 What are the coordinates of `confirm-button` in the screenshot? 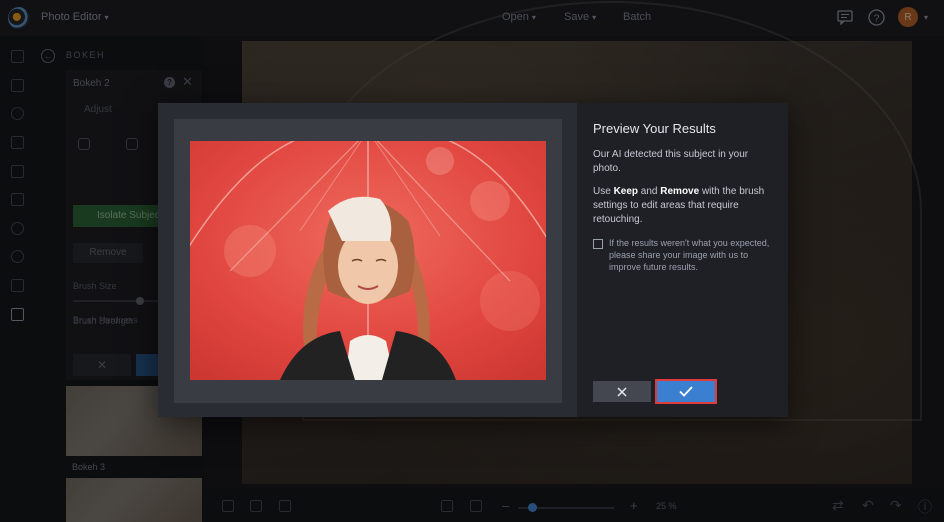 It's located at (686, 391).